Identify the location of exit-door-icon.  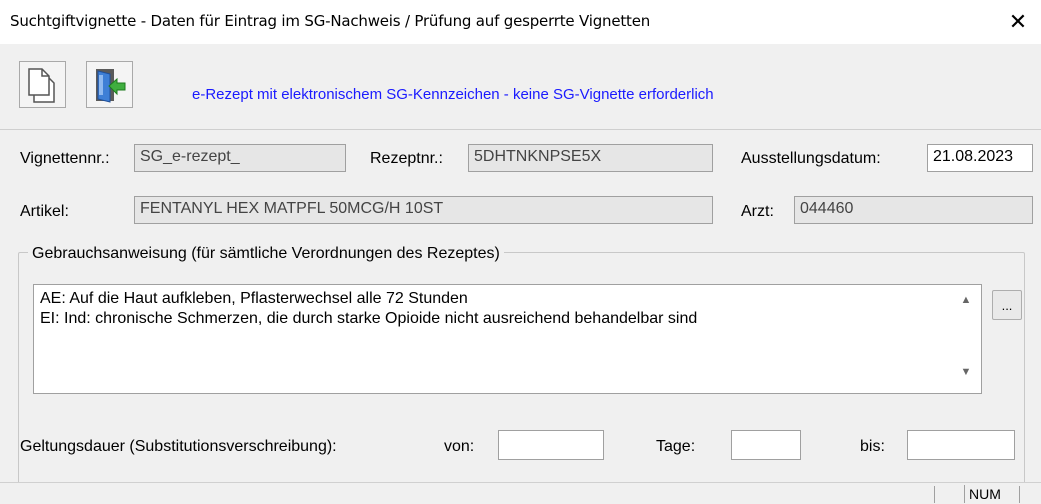
(110, 85).